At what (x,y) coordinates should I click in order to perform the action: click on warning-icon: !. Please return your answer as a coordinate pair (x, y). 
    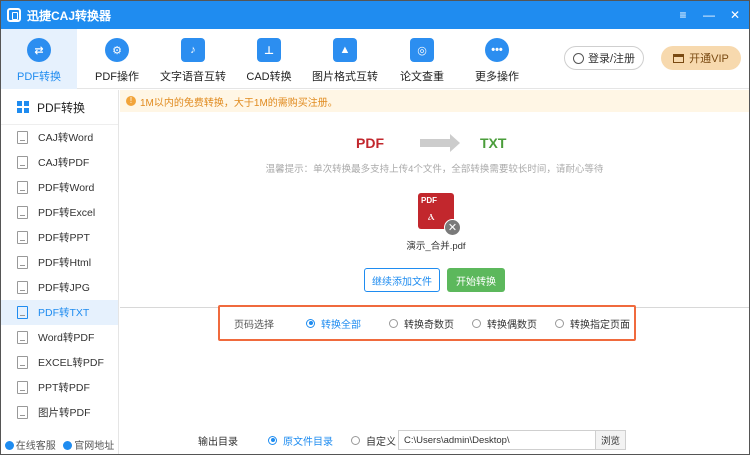
    Looking at the image, I should click on (131, 101).